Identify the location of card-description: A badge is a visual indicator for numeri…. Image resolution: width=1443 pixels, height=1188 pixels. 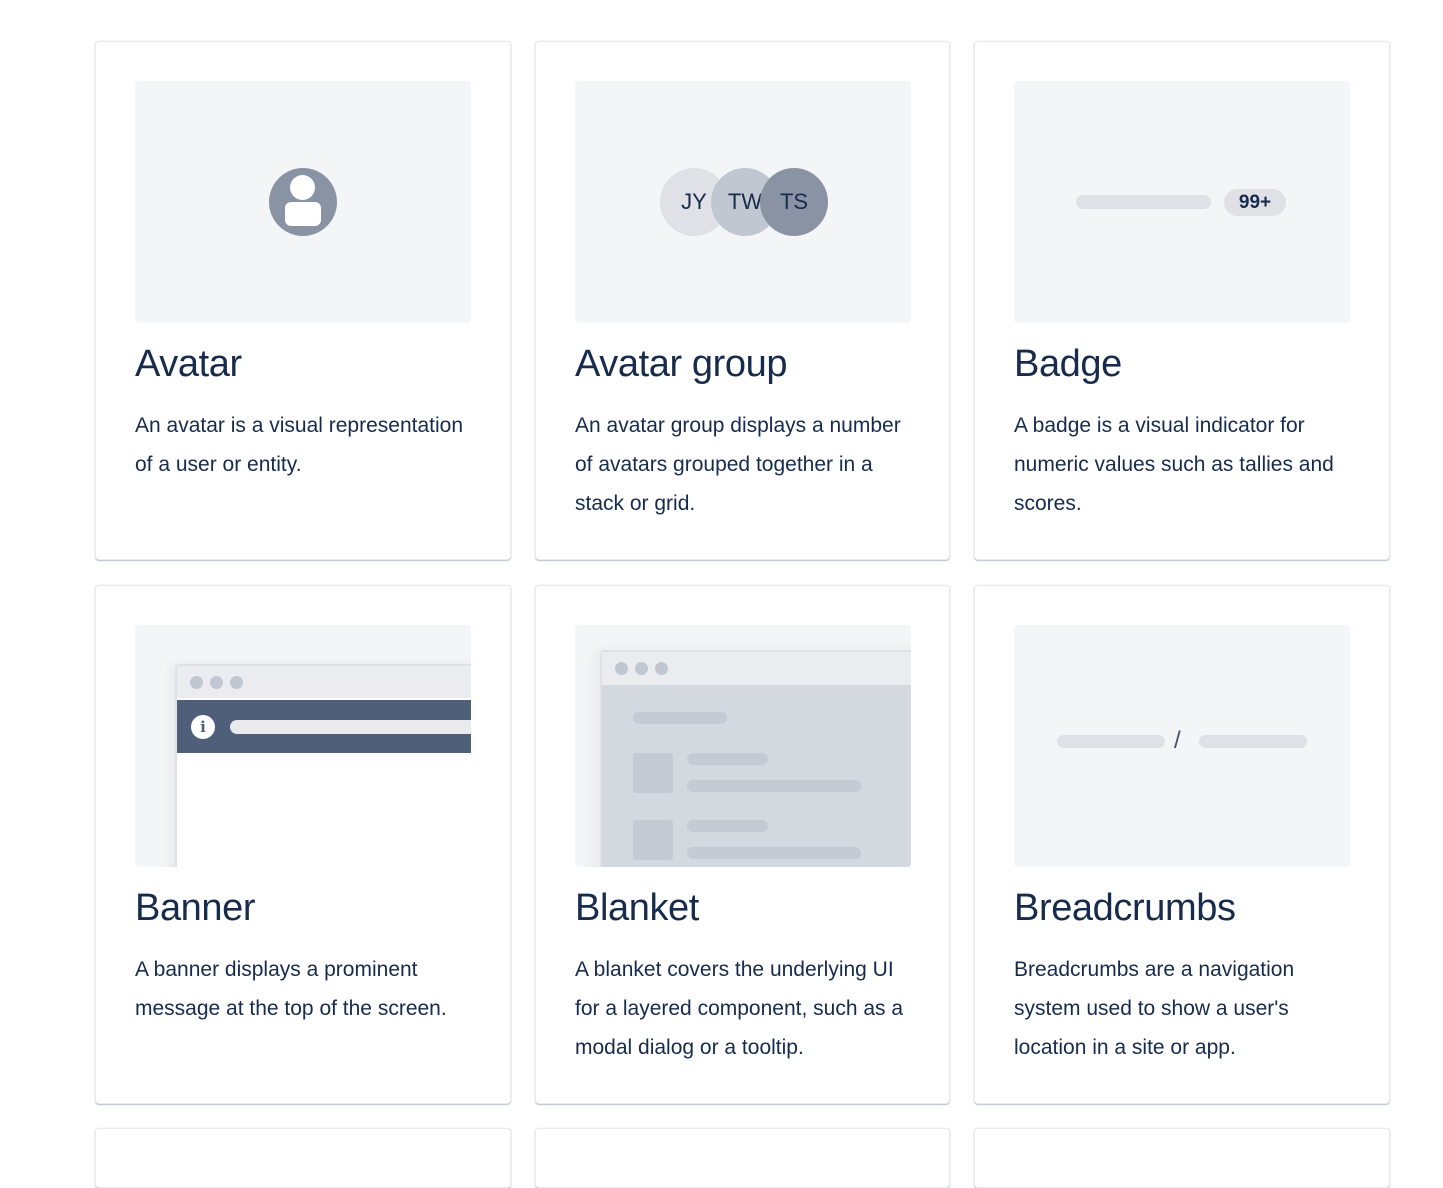
(1174, 464).